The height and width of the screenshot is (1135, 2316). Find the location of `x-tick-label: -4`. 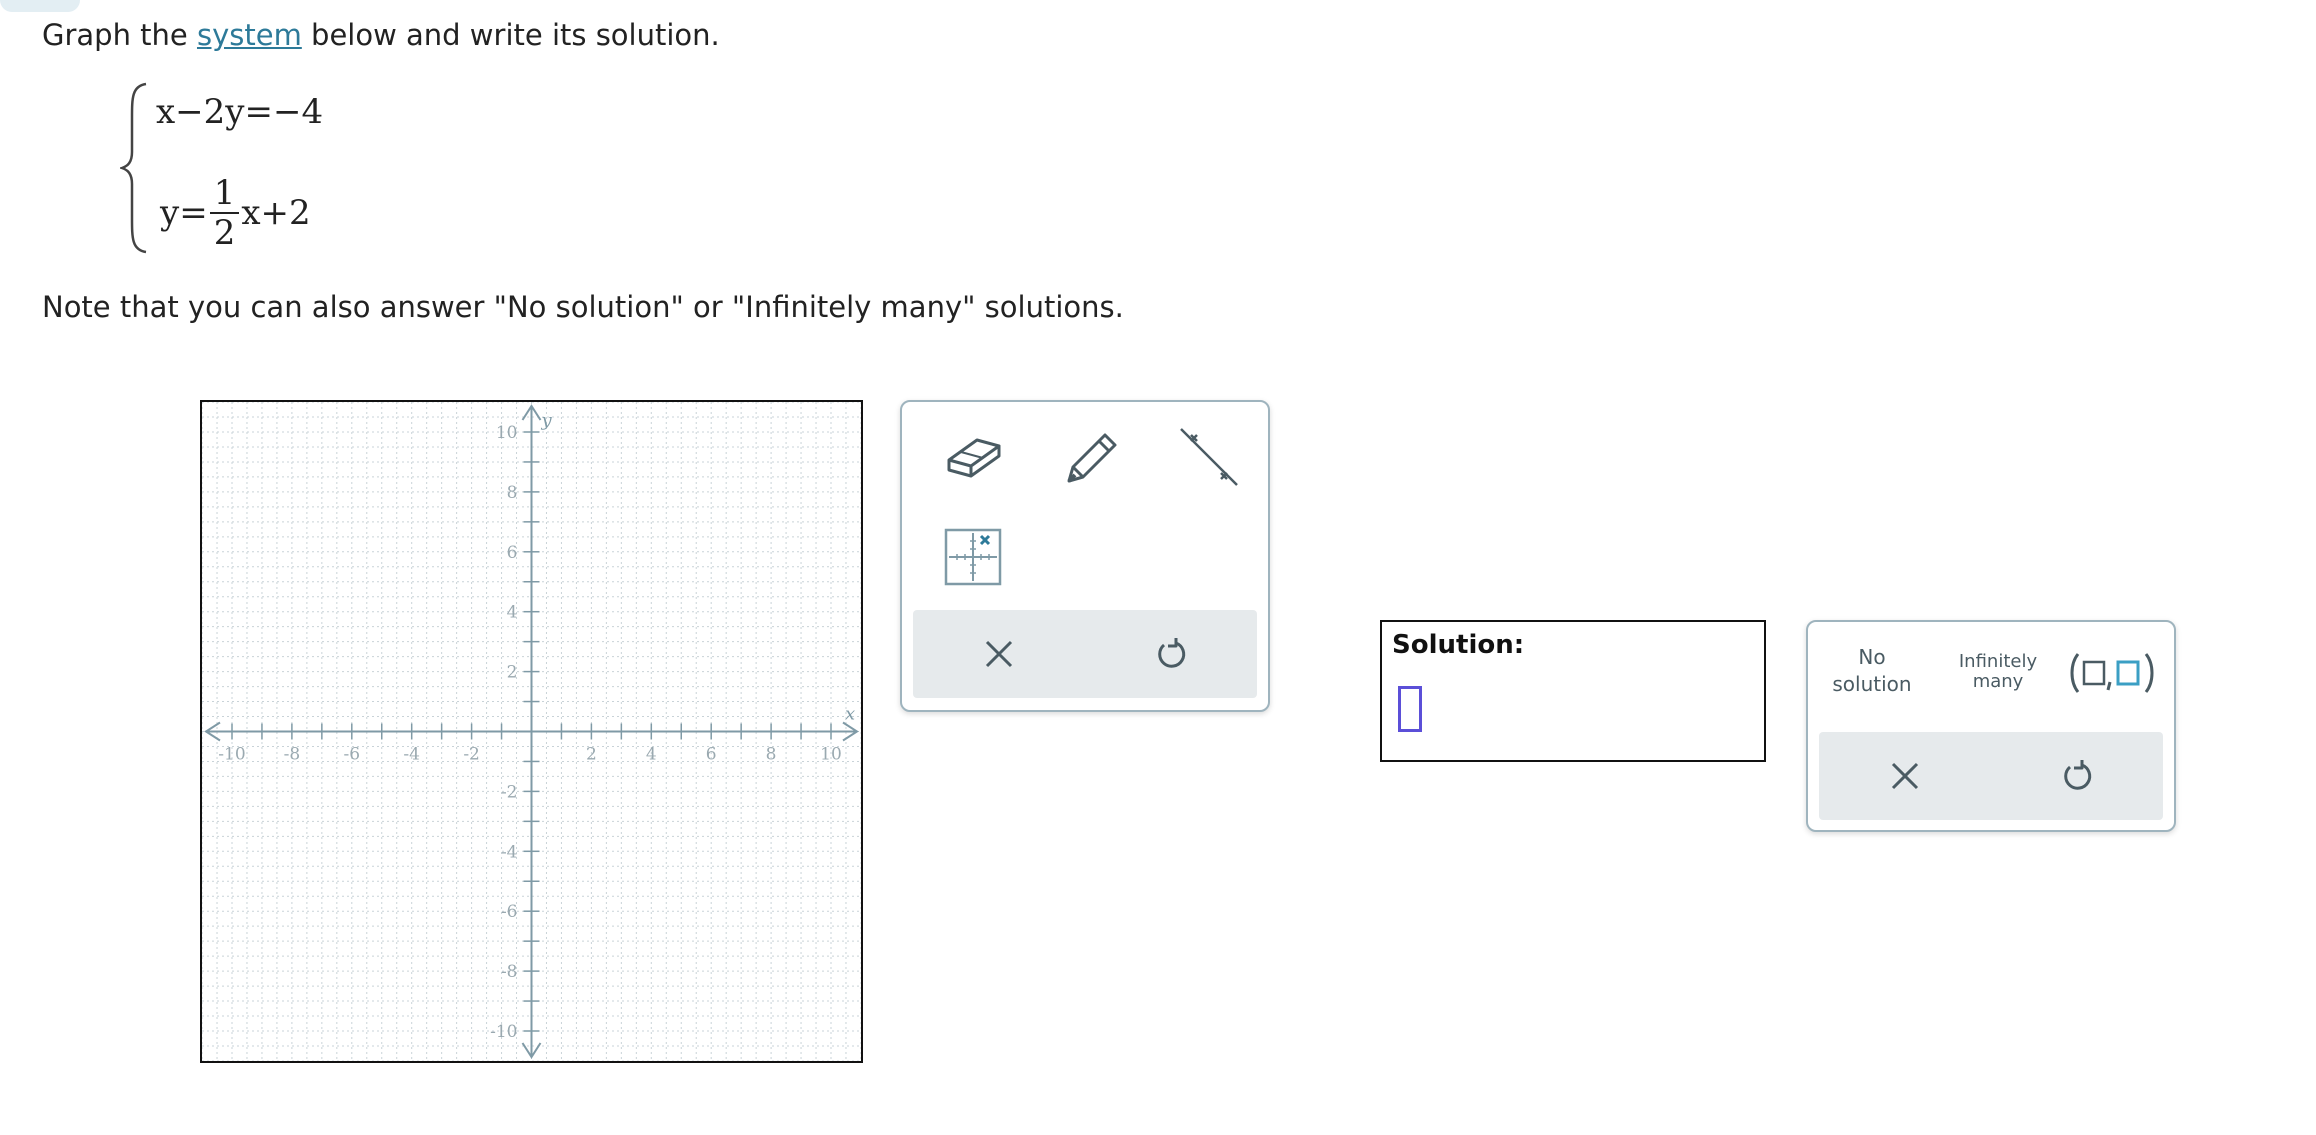

x-tick-label: -4 is located at coordinates (411, 755).